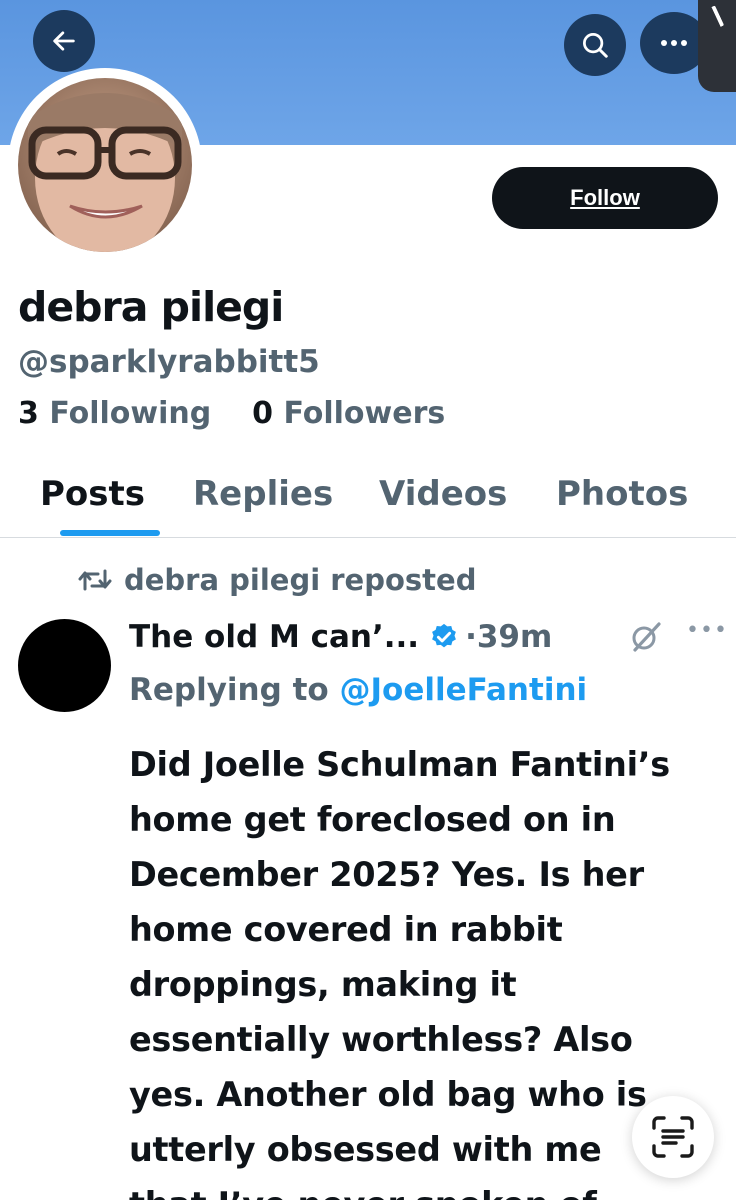  What do you see at coordinates (444, 635) in the screenshot?
I see `verified-badge-icon` at bounding box center [444, 635].